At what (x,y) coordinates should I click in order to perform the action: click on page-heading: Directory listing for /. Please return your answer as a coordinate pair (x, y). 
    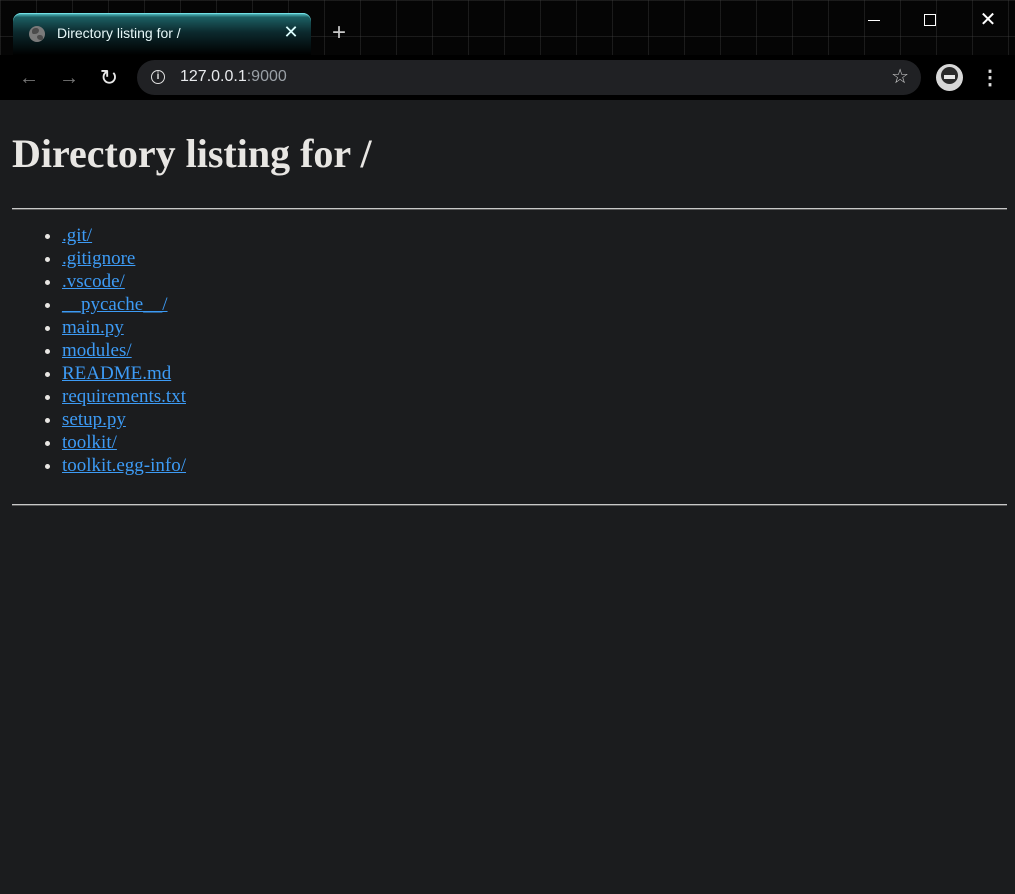
    Looking at the image, I should click on (192, 153).